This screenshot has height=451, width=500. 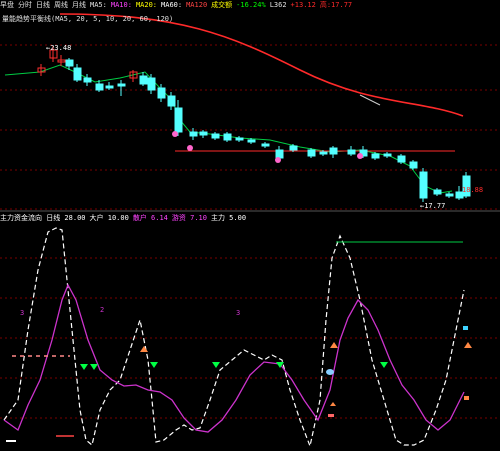 What do you see at coordinates (98, 5) in the screenshot?
I see `header-item-5: MA5:` at bounding box center [98, 5].